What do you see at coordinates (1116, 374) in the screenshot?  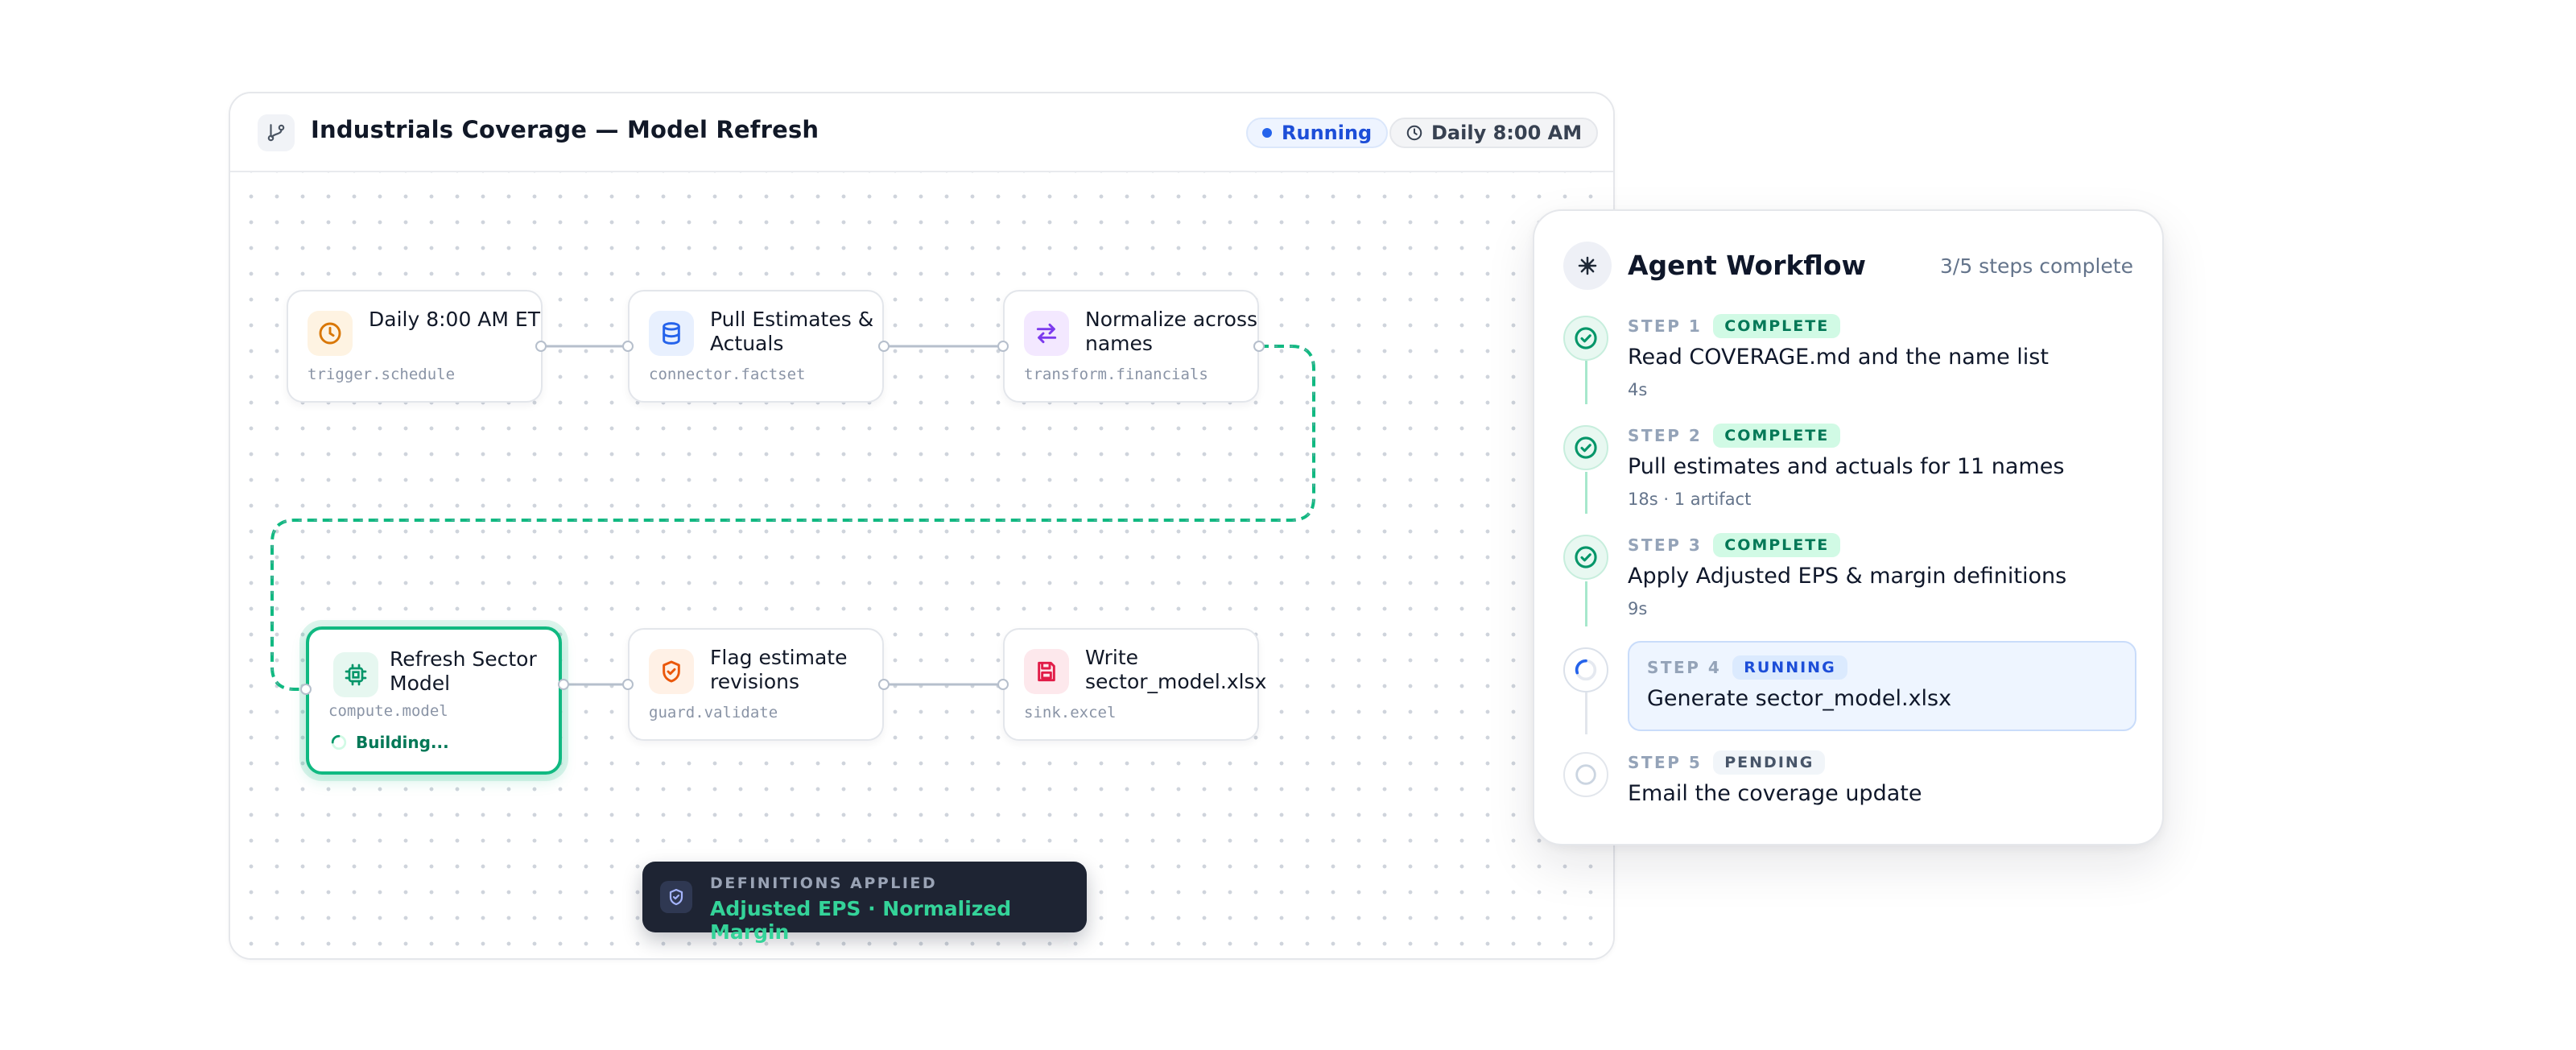 I see `node-type: transform.financials` at bounding box center [1116, 374].